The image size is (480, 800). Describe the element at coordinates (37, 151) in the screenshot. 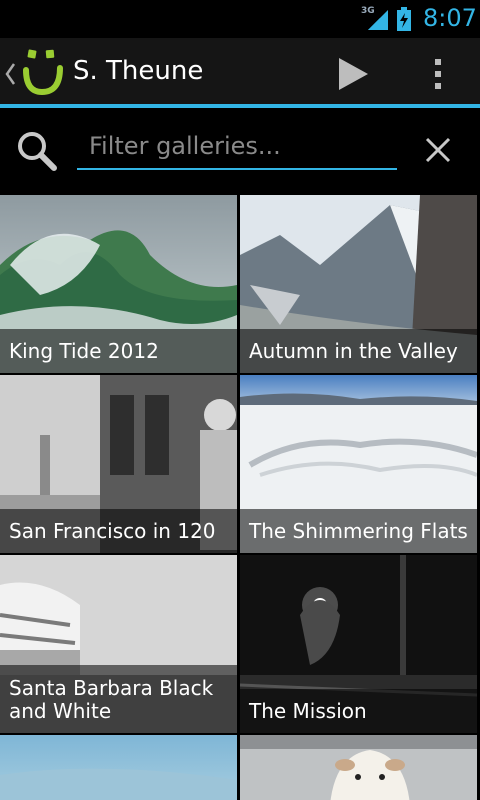

I see `search-icon` at that location.